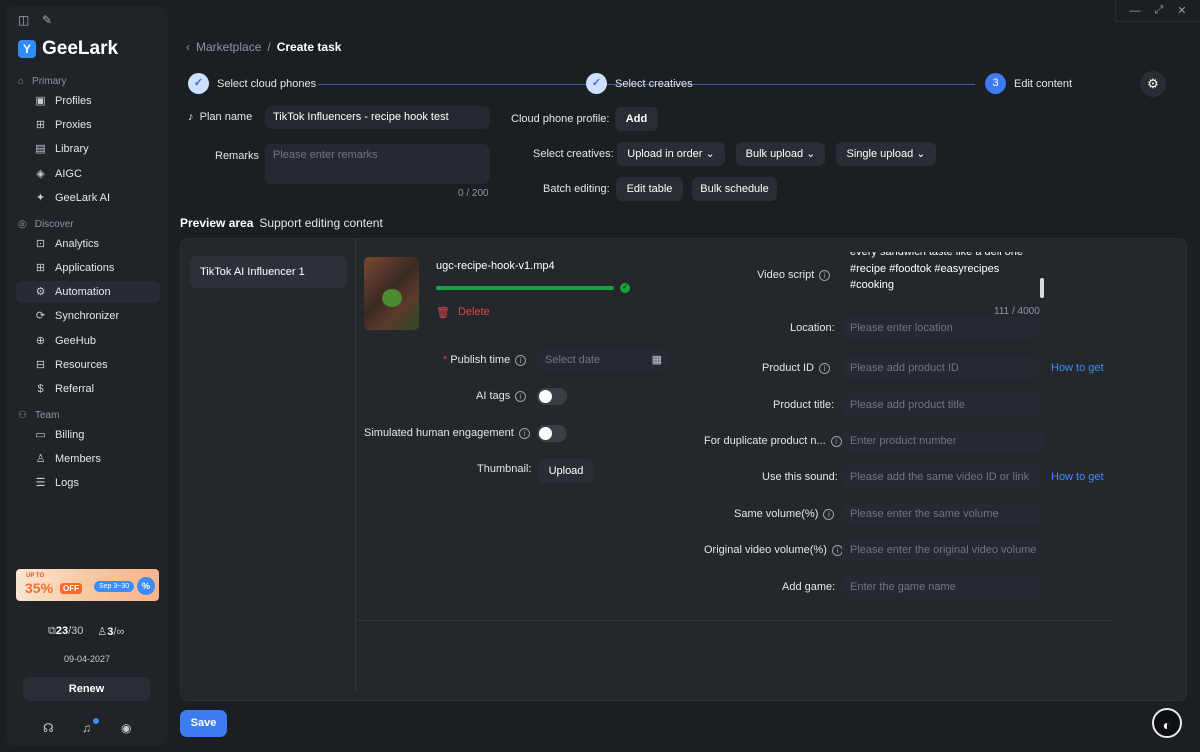 The image size is (1200, 752). What do you see at coordinates (88, 341) in the screenshot?
I see `sidebar-item-geehub: ⊕ GeeHub` at bounding box center [88, 341].